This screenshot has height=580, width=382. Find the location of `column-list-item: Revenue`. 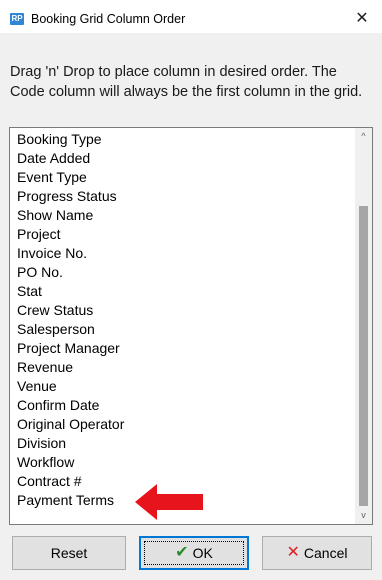

column-list-item: Revenue is located at coordinates (70, 367).